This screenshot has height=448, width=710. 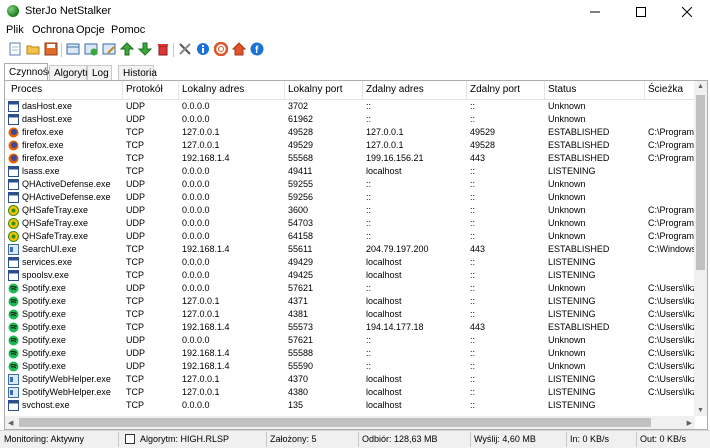 What do you see at coordinates (221, 49) in the screenshot?
I see `help-icon` at bounding box center [221, 49].